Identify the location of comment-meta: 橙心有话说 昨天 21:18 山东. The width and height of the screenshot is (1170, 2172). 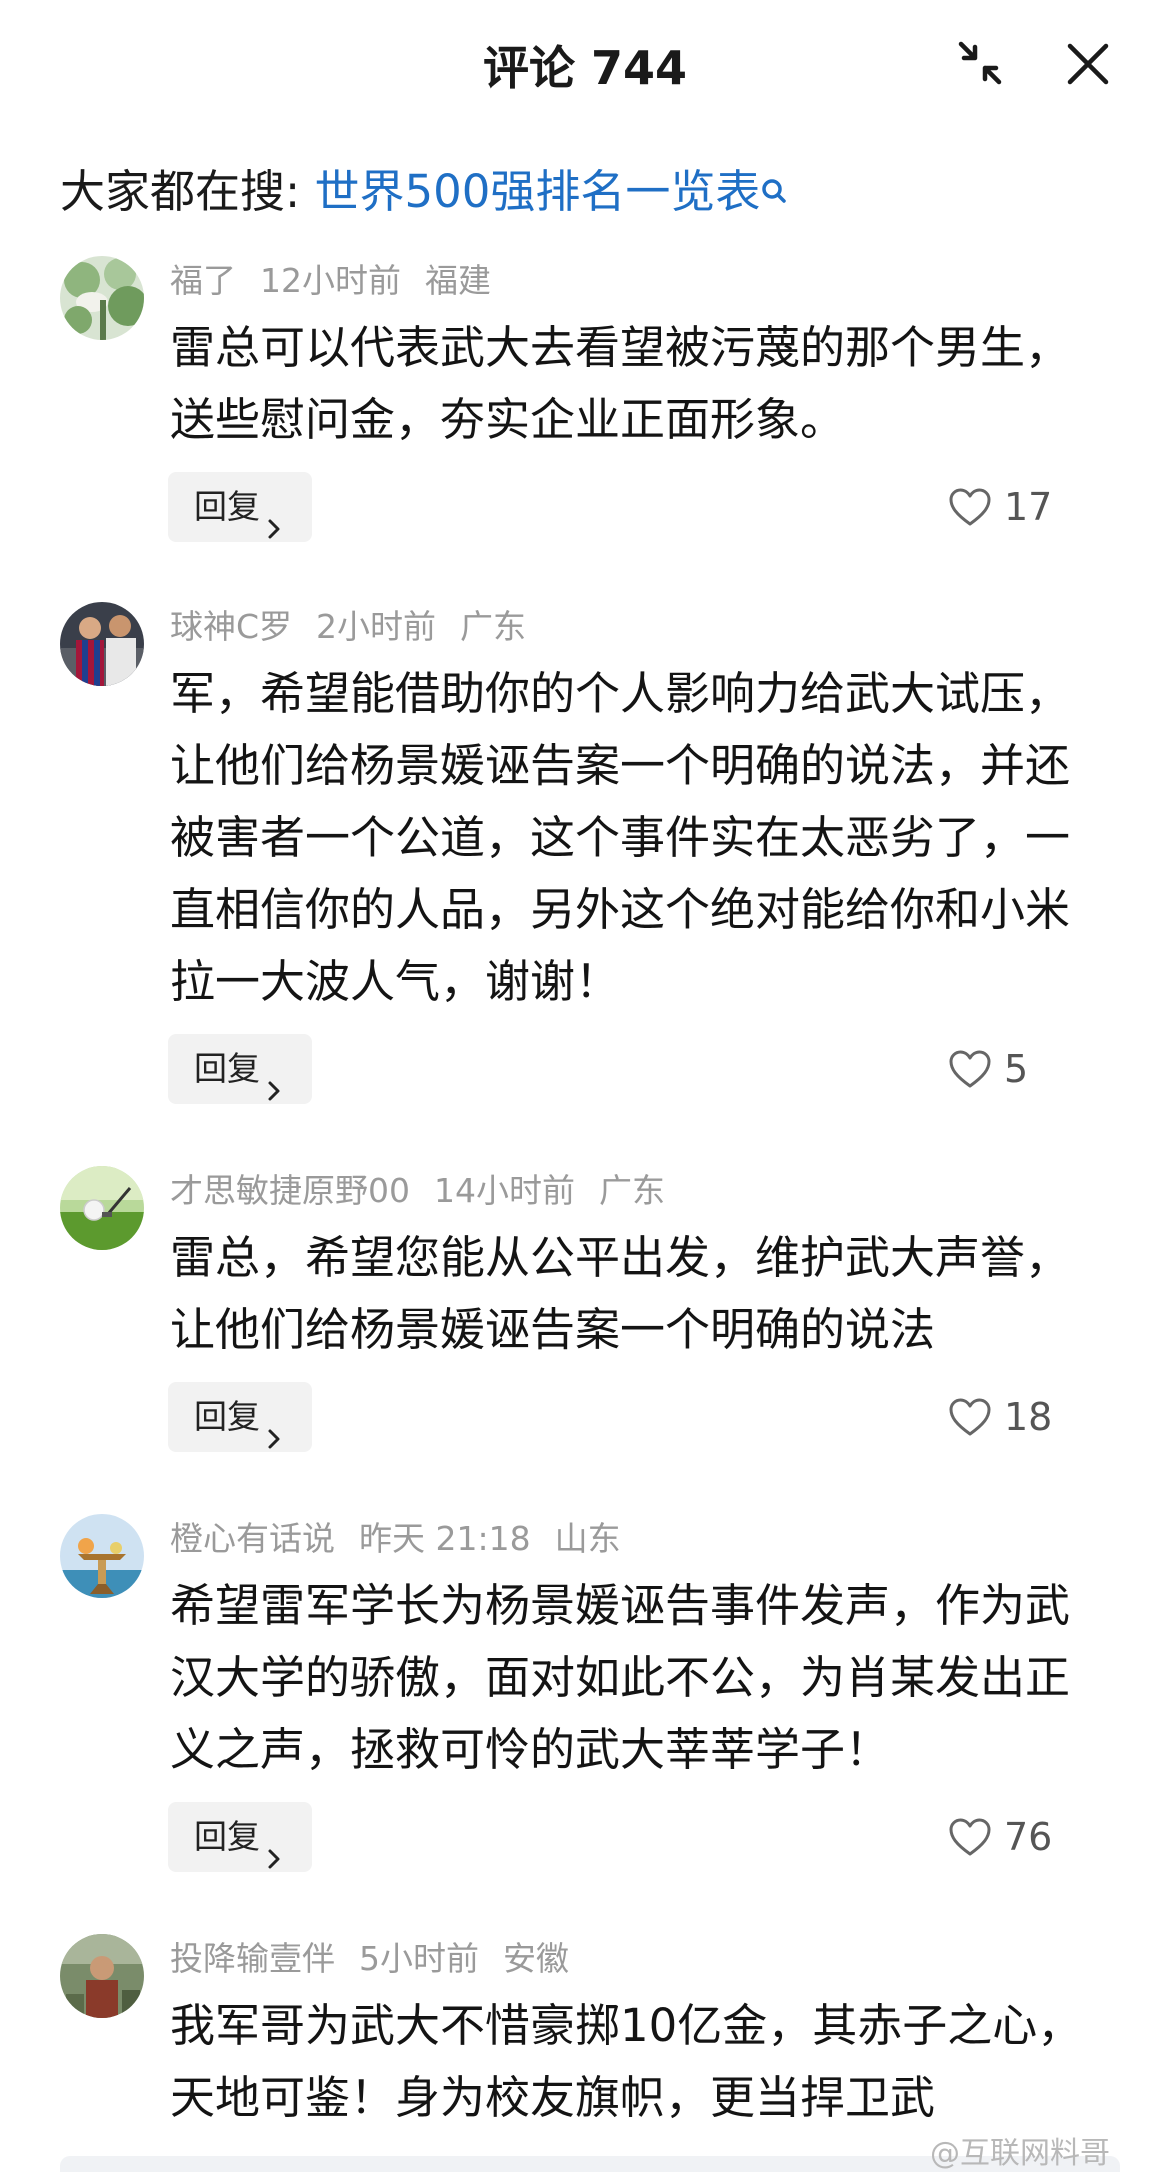
(407, 1539).